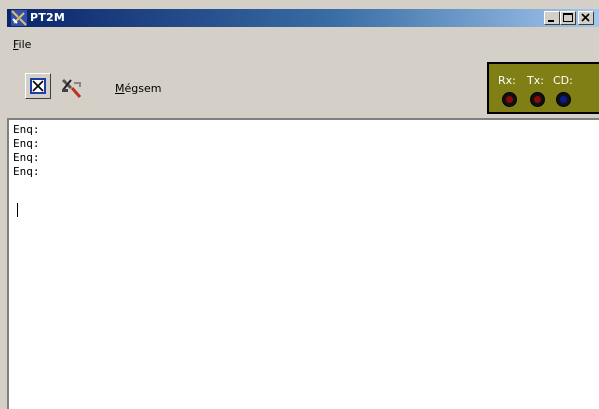  What do you see at coordinates (552, 18) in the screenshot?
I see `minimize-button` at bounding box center [552, 18].